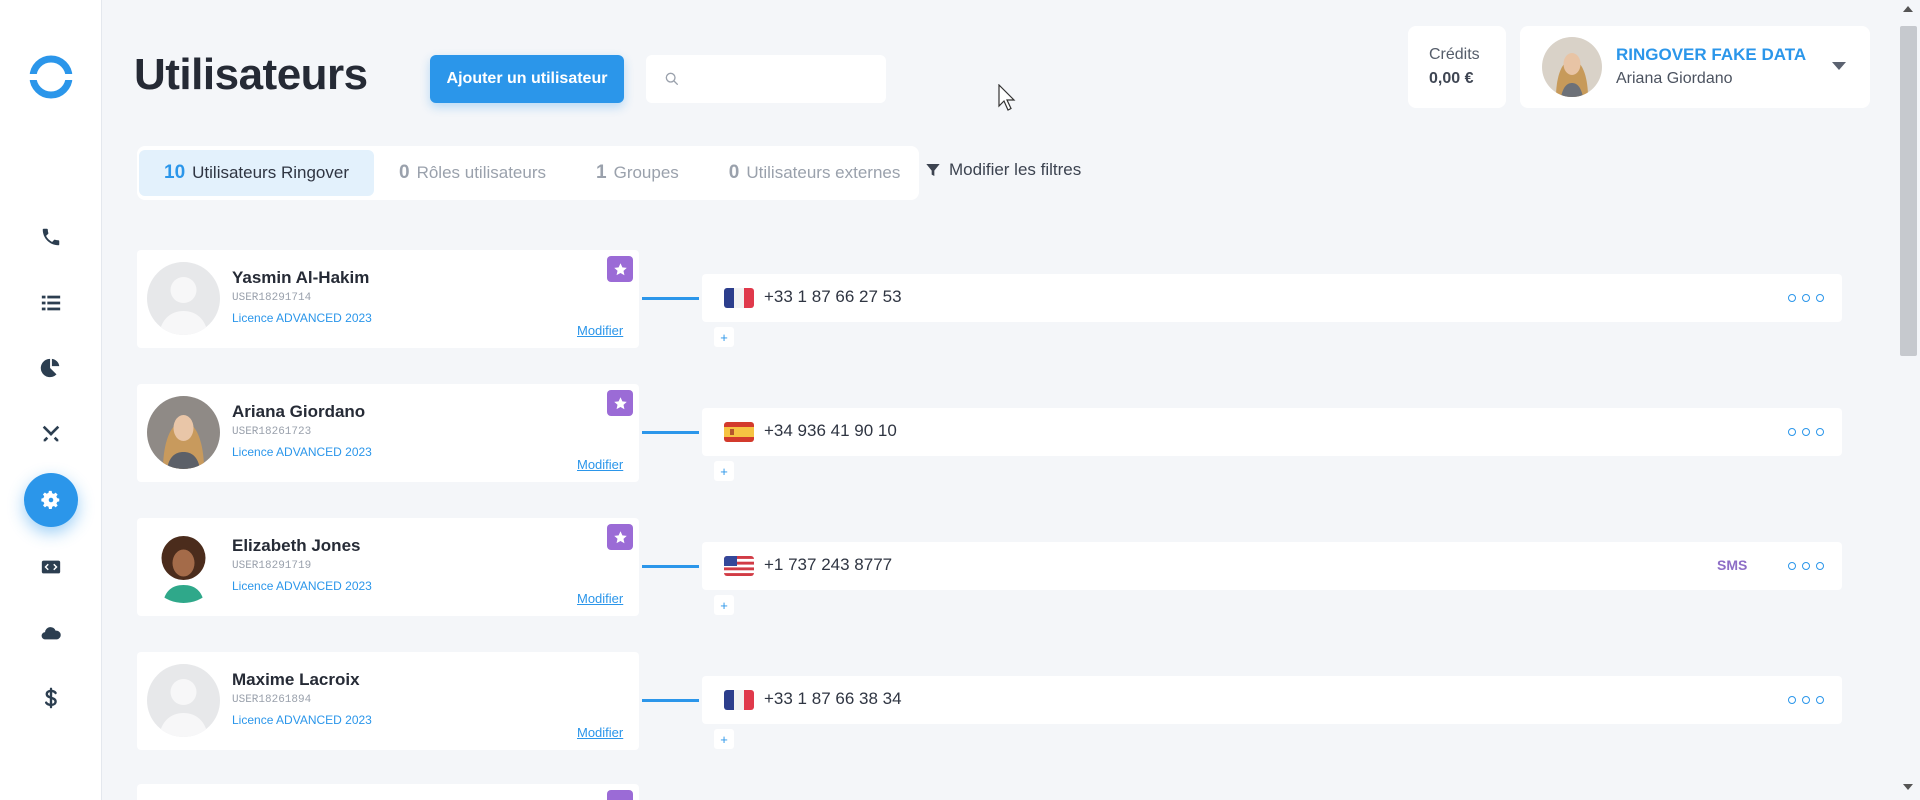  What do you see at coordinates (833, 296) in the screenshot?
I see `phone-number: +33 1 87 66 27 53` at bounding box center [833, 296].